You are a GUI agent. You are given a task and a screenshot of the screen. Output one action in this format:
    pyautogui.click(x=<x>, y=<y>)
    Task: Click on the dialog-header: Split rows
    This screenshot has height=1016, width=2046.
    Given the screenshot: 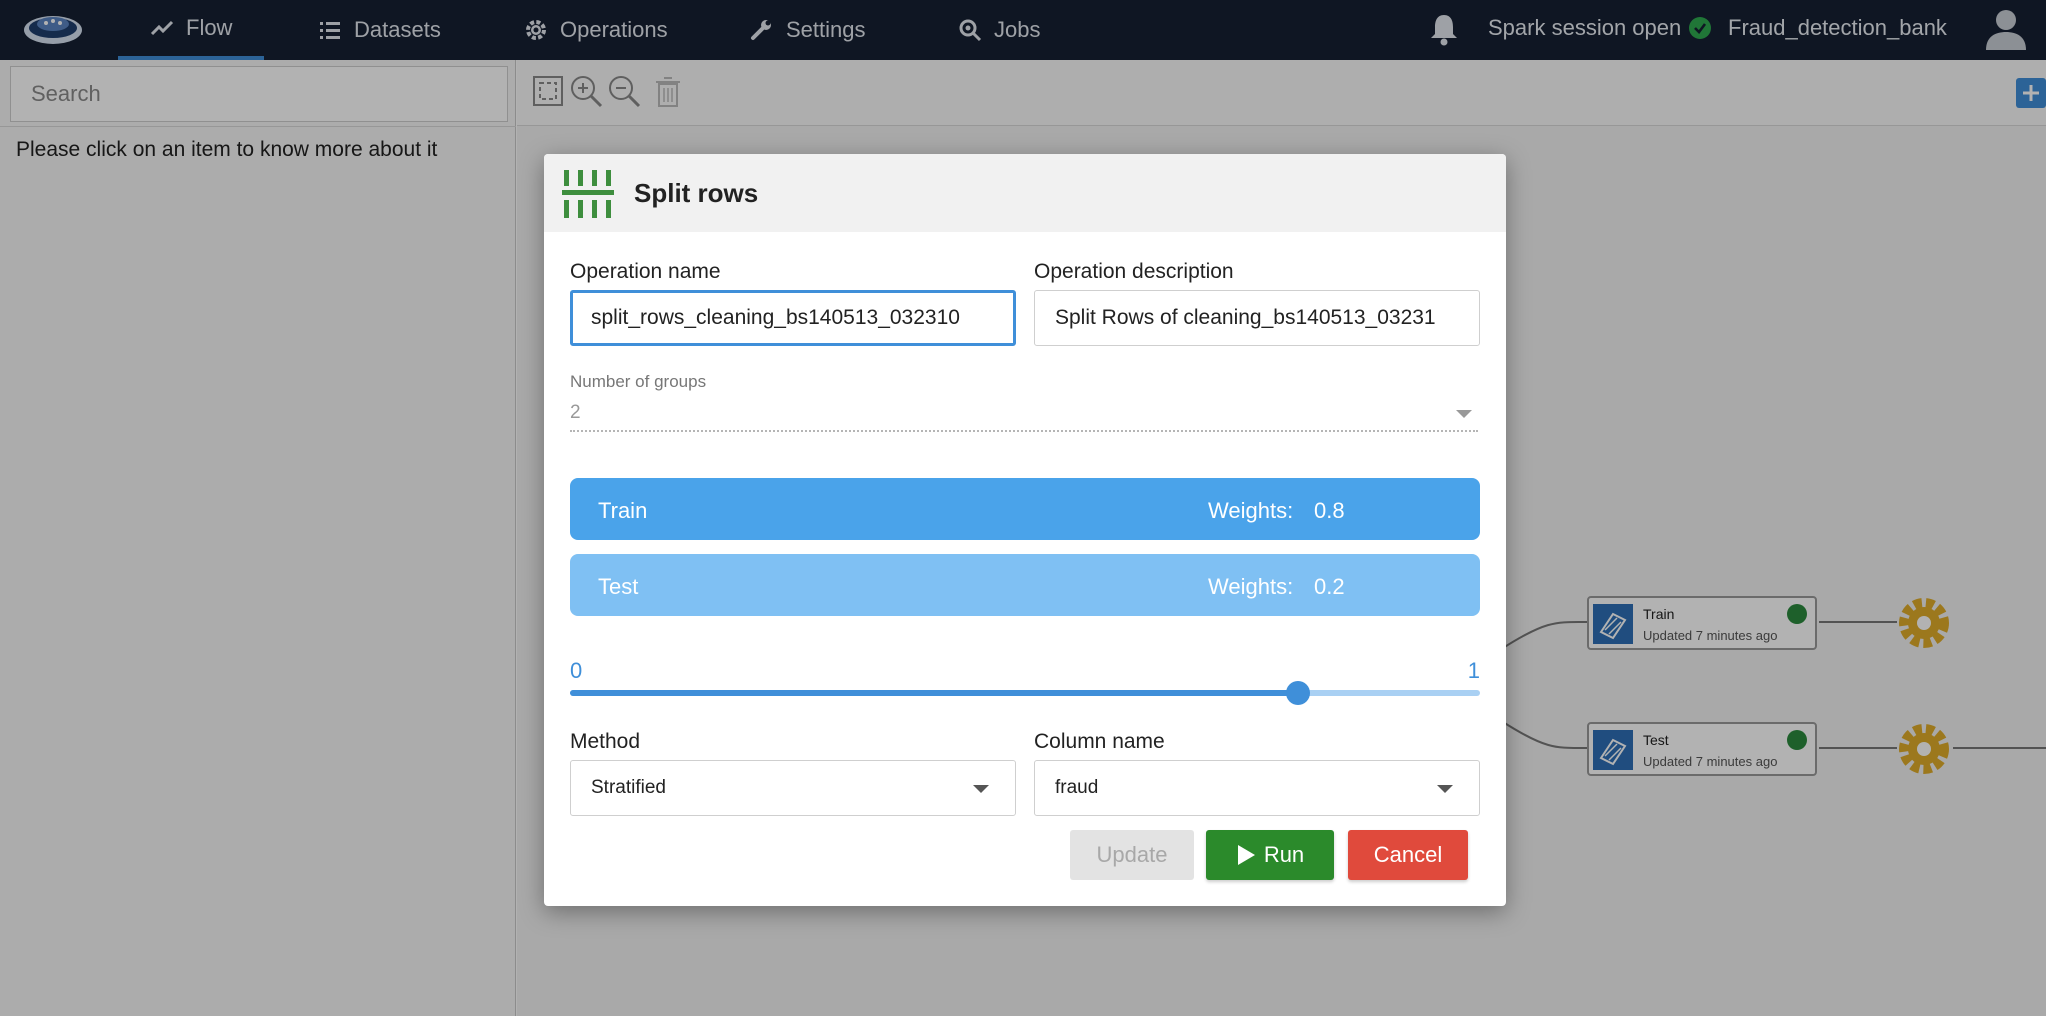 What is the action you would take?
    pyautogui.click(x=1025, y=193)
    